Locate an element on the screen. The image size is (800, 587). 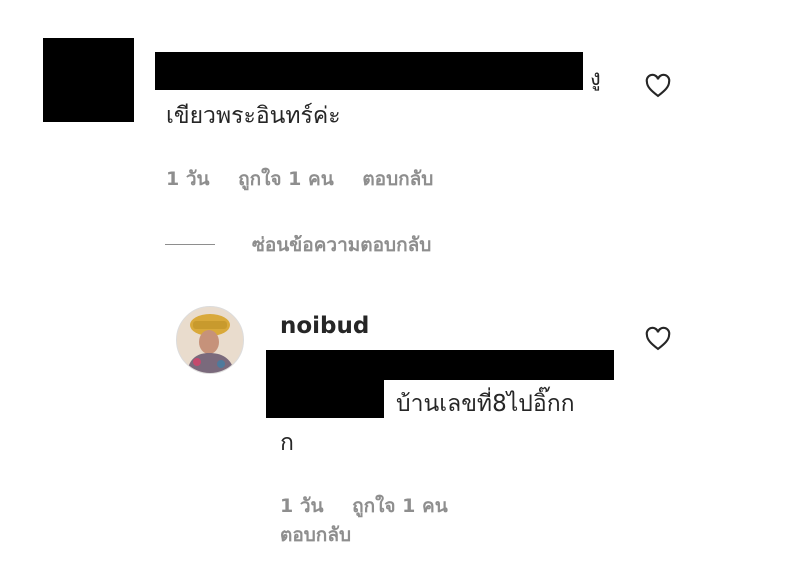
avatar-redacted is located at coordinates (88, 80).